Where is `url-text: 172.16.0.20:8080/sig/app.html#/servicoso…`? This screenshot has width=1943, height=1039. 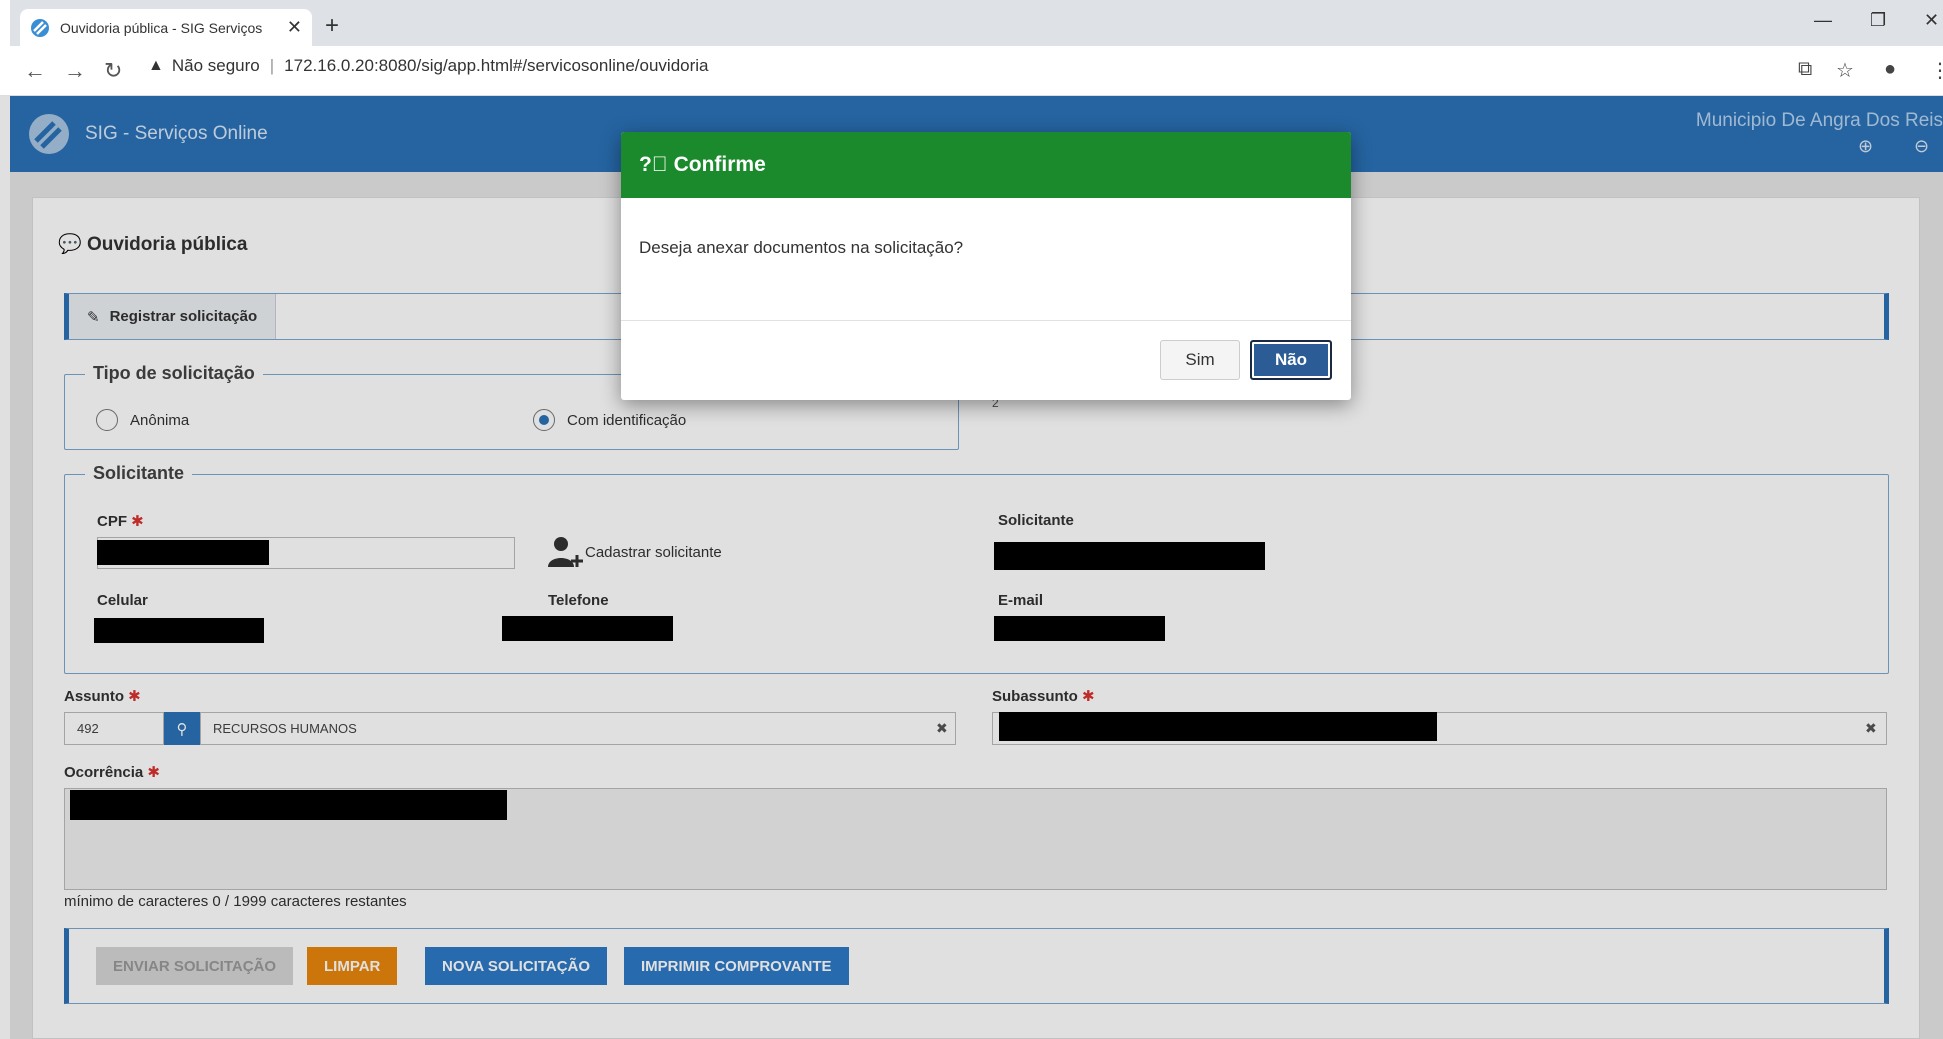 url-text: 172.16.0.20:8080/sig/app.html#/servicoso… is located at coordinates (496, 65).